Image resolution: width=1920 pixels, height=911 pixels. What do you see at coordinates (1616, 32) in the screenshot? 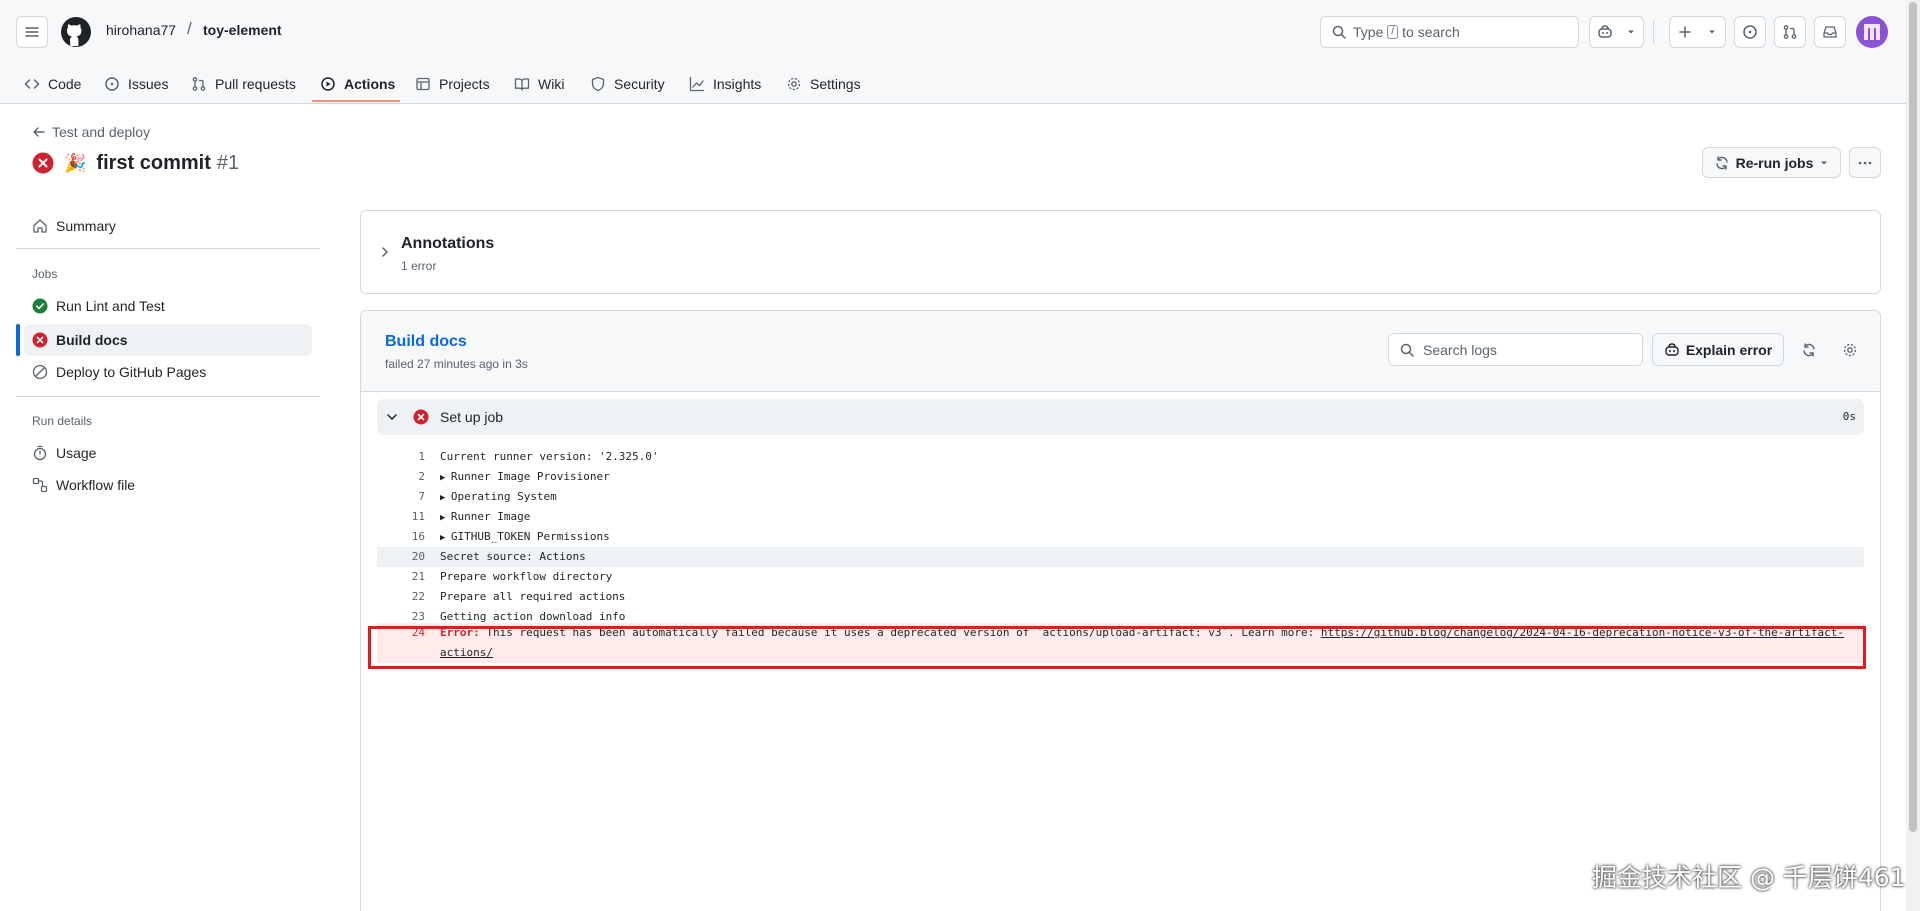
I see `copilot-button` at bounding box center [1616, 32].